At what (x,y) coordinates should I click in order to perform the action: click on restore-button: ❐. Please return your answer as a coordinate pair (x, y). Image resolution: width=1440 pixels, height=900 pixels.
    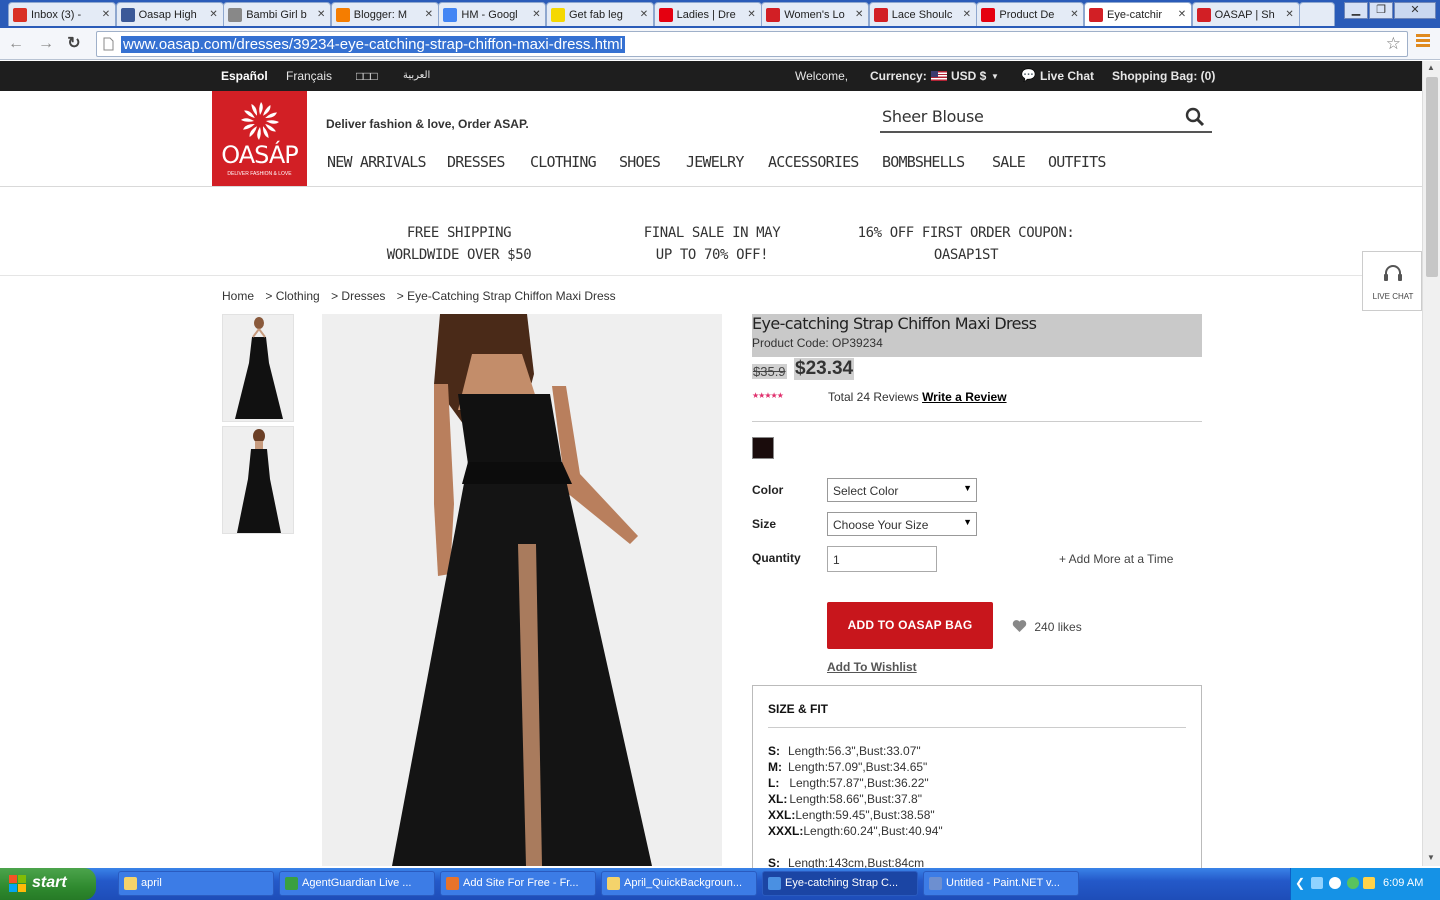
    Looking at the image, I should click on (1381, 10).